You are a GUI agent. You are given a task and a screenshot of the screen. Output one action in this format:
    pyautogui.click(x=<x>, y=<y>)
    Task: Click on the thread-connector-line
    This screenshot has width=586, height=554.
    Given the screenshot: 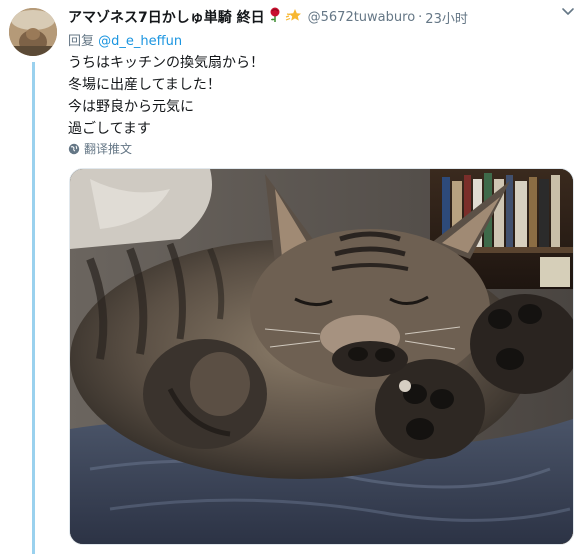 What is the action you would take?
    pyautogui.click(x=33, y=308)
    